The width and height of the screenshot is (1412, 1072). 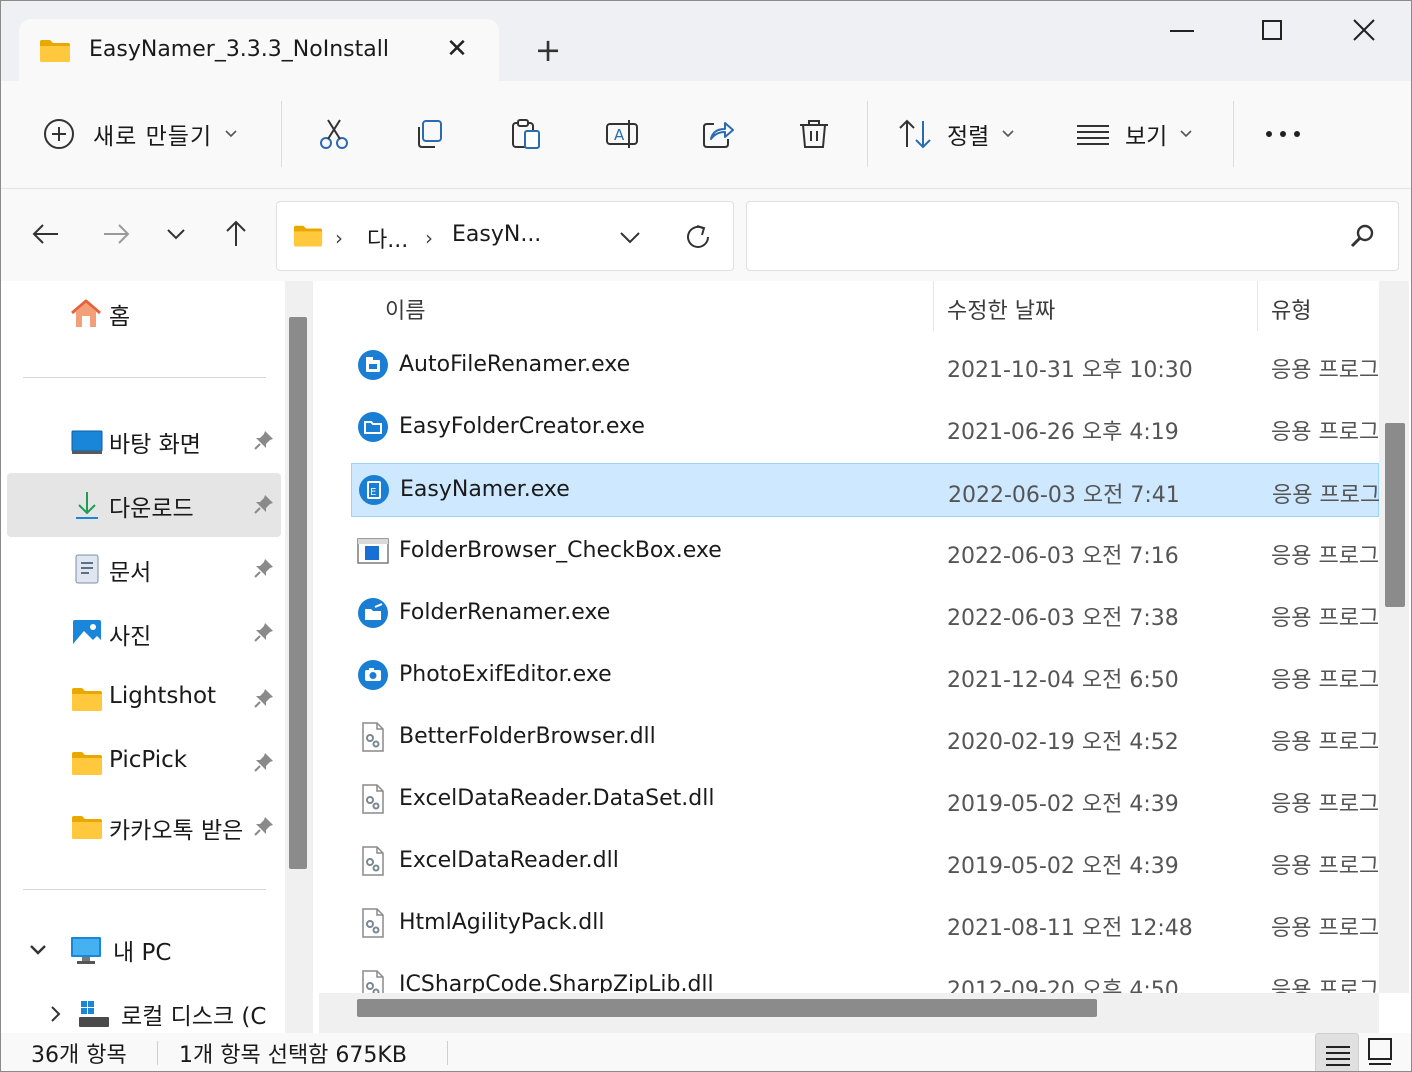 I want to click on tab-easynamer: EasyNamer_3.3.3_NoInstall ✕, so click(x=259, y=50).